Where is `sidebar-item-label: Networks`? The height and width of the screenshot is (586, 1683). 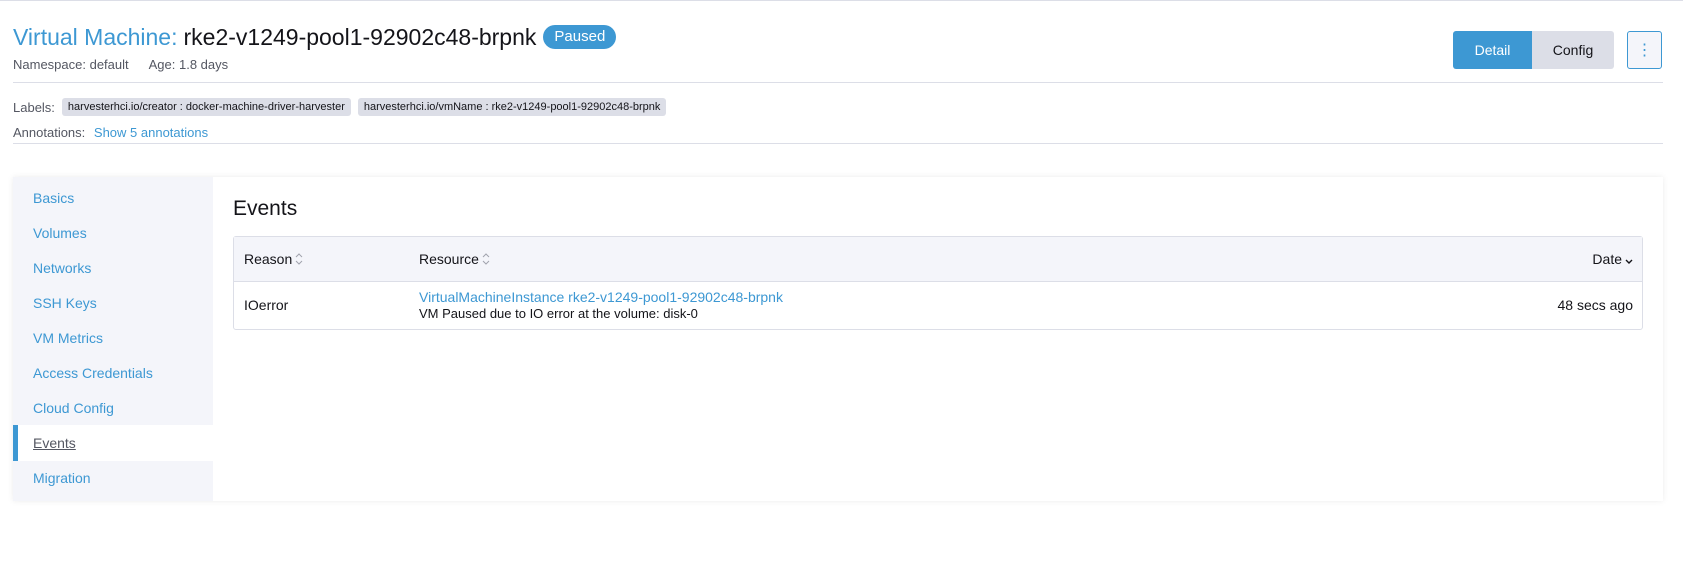
sidebar-item-label: Networks is located at coordinates (62, 268).